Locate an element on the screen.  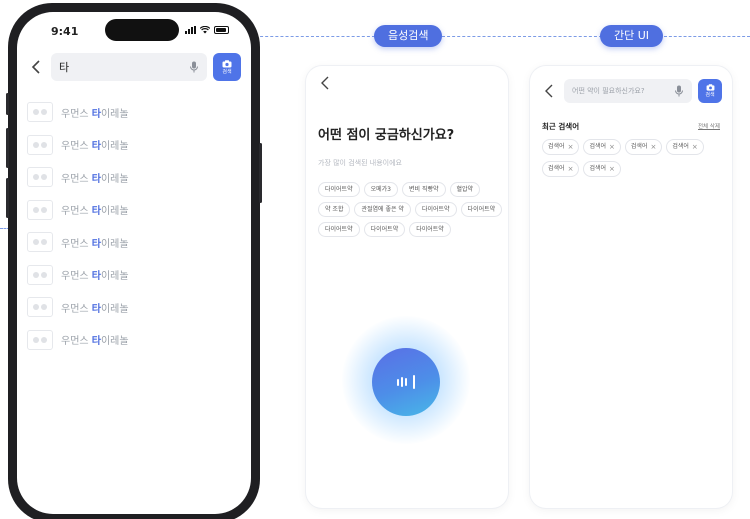
popular-tag: 혈압약 is located at coordinates (465, 189).